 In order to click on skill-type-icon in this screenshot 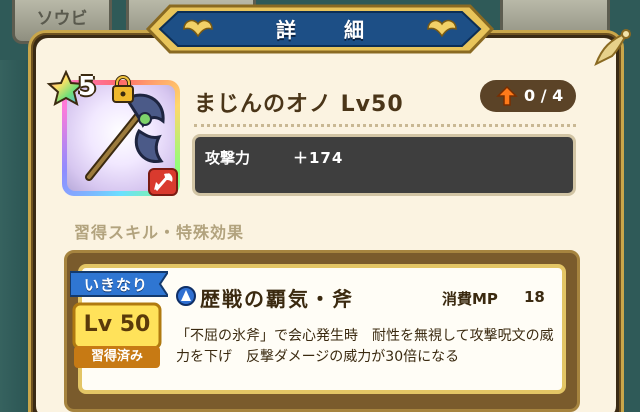, I will do `click(186, 296)`.